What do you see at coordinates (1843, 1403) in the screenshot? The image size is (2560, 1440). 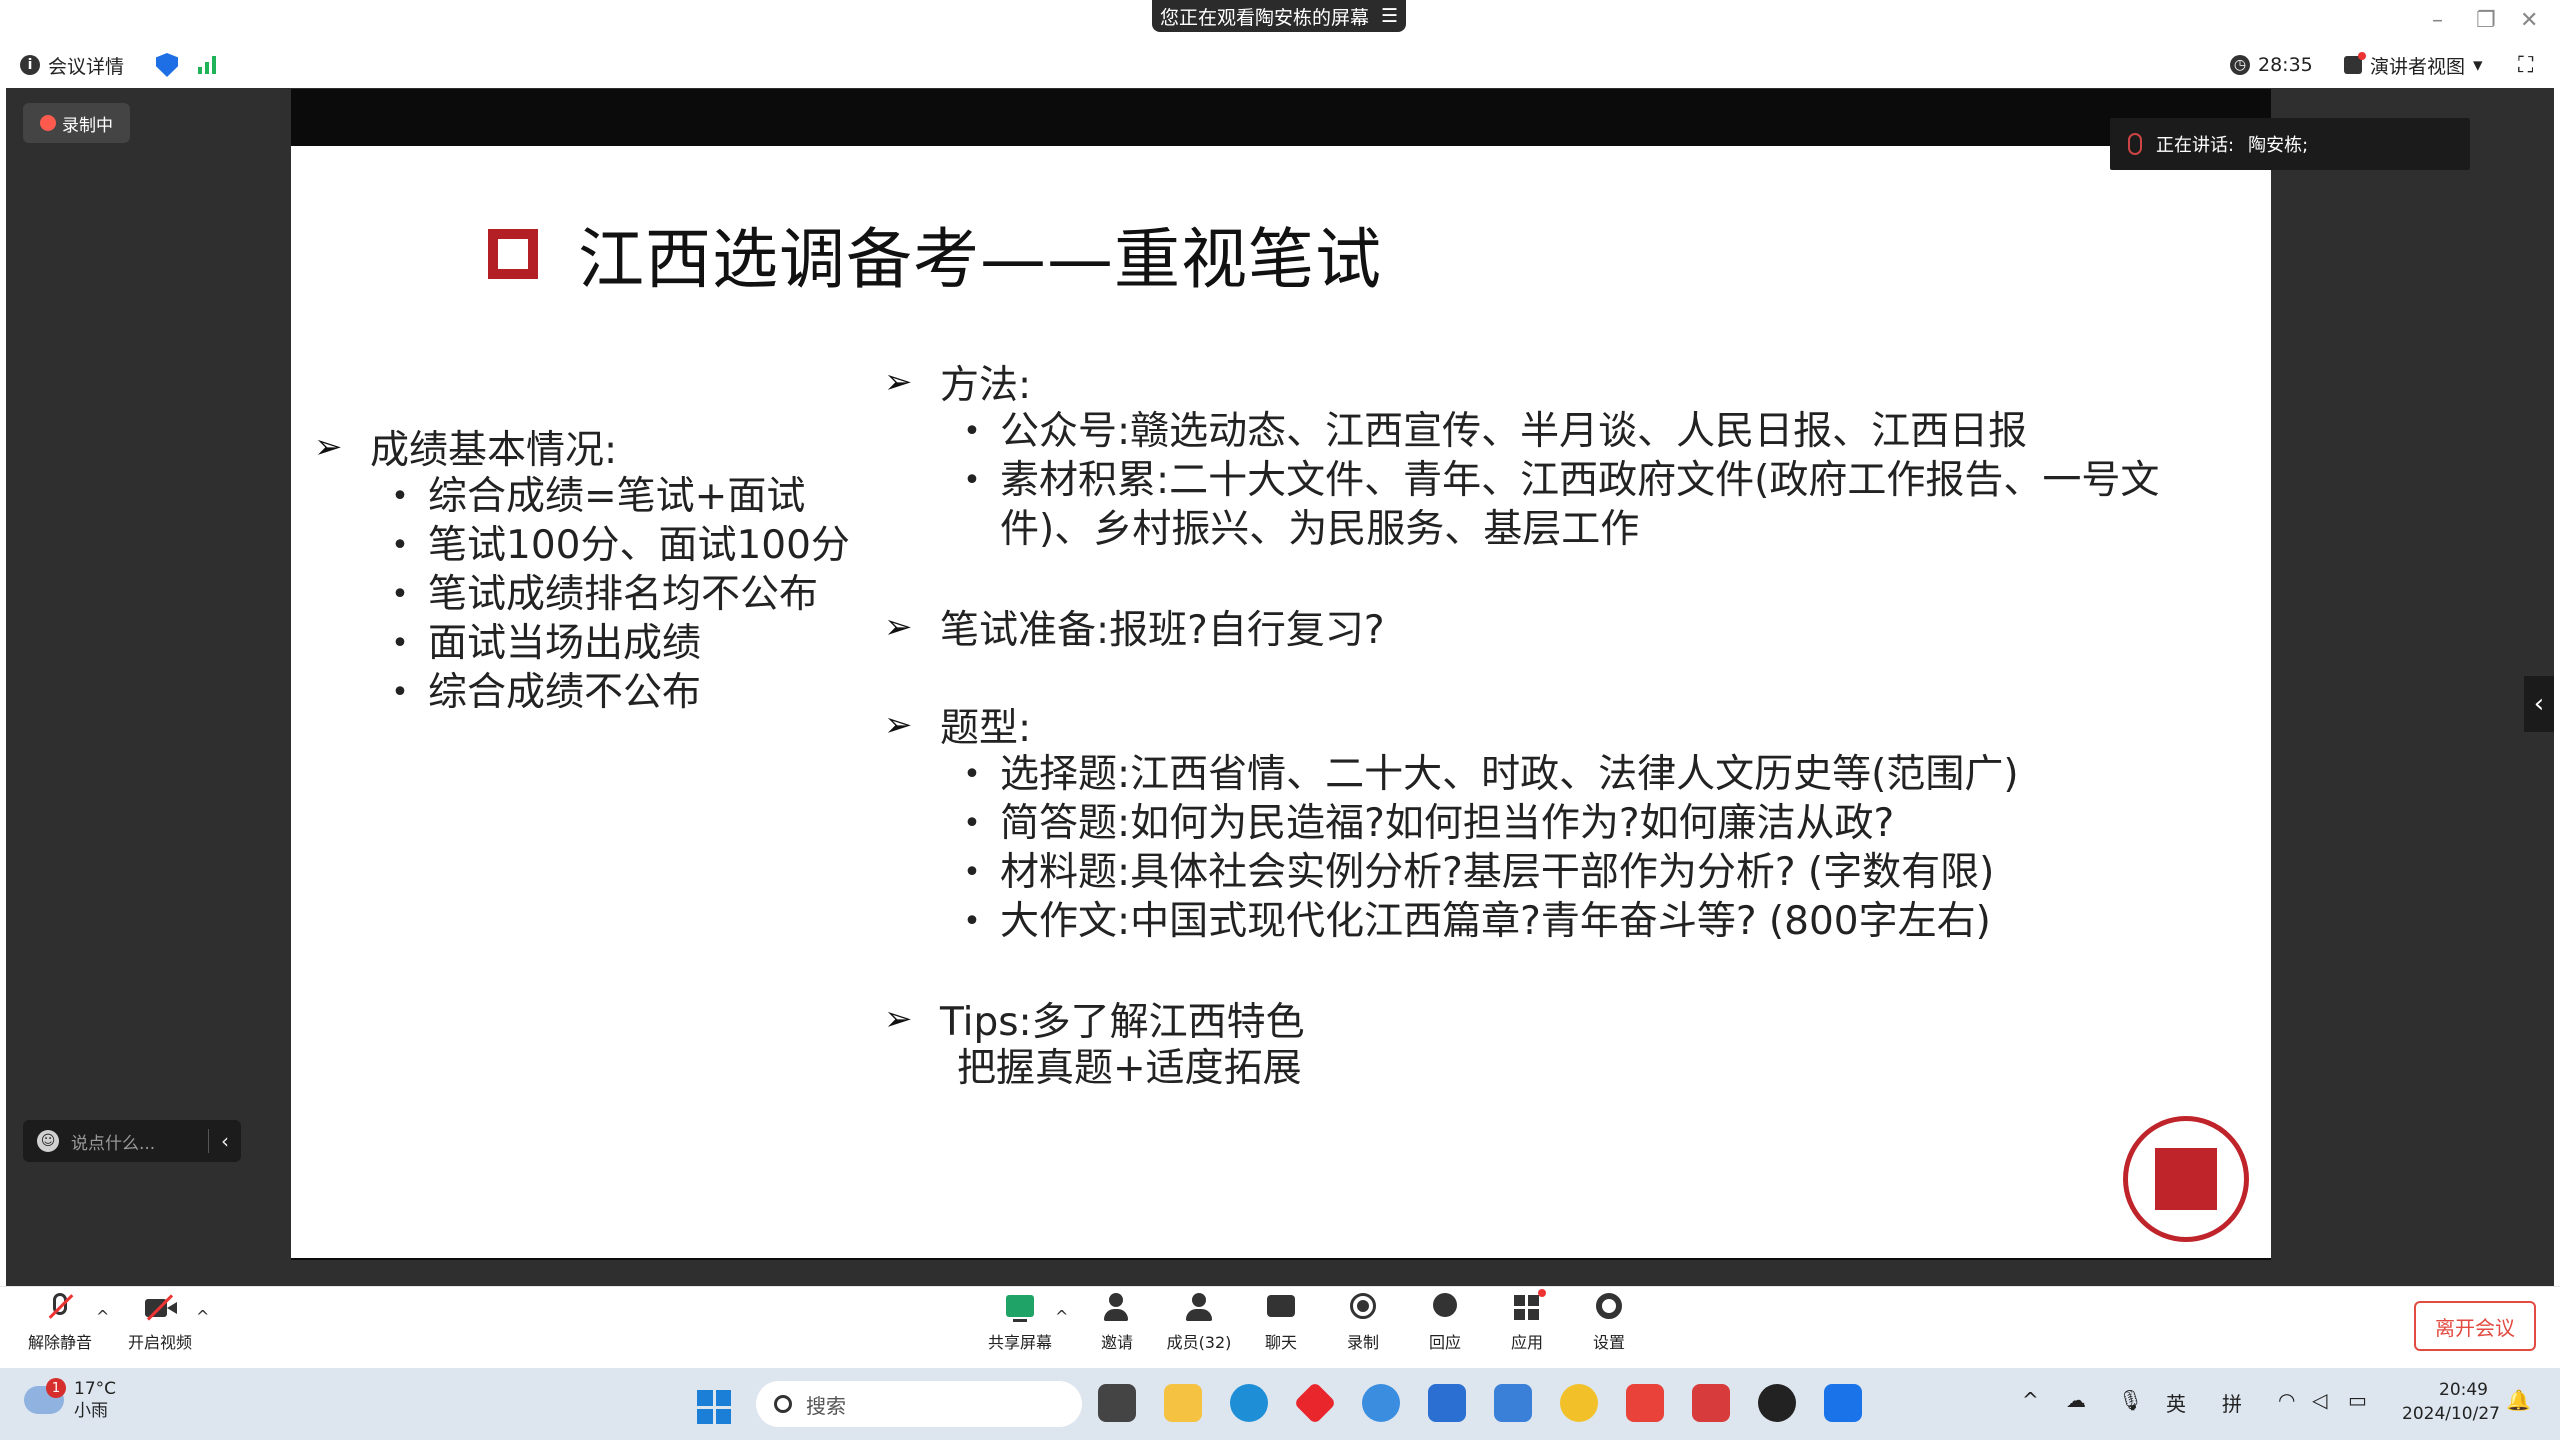 I see `tencent-meeting-icon` at bounding box center [1843, 1403].